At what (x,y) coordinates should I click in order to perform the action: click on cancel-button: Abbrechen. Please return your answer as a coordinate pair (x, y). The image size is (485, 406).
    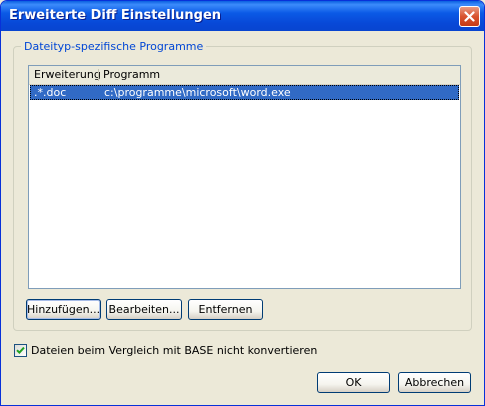
    Looking at the image, I should click on (434, 382).